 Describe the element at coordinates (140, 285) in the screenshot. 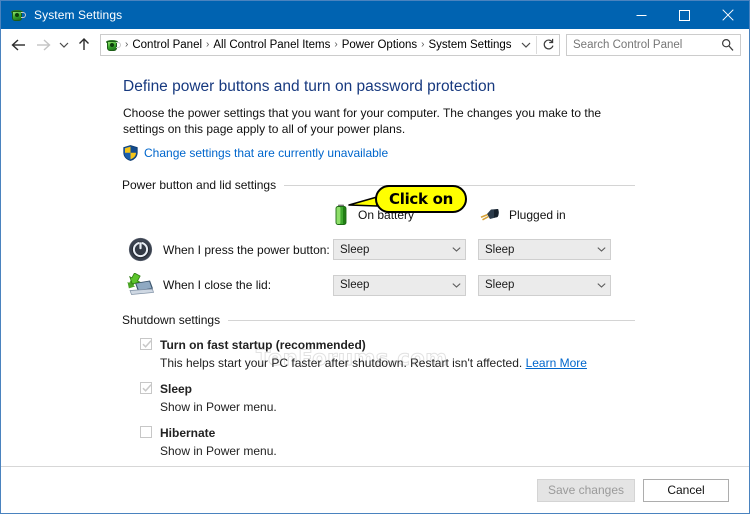

I see `laptop-lid-icon` at that location.